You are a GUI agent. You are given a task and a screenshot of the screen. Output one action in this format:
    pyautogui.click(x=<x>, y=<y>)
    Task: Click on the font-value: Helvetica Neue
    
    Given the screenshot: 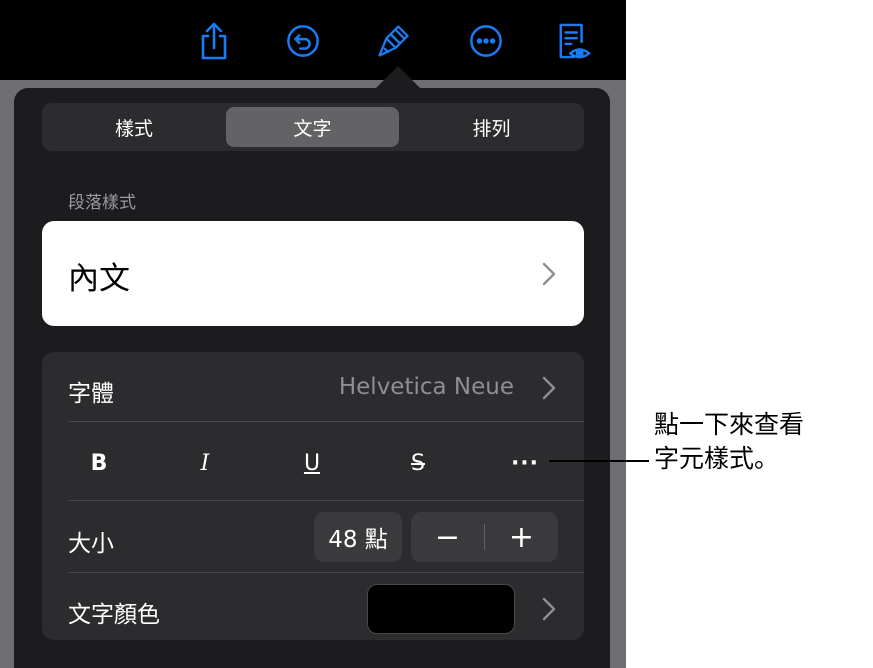 What is the action you would take?
    pyautogui.click(x=426, y=387)
    